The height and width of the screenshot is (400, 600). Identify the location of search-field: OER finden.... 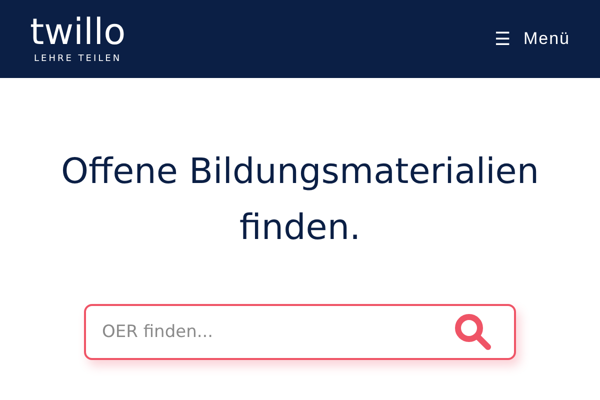
(300, 332).